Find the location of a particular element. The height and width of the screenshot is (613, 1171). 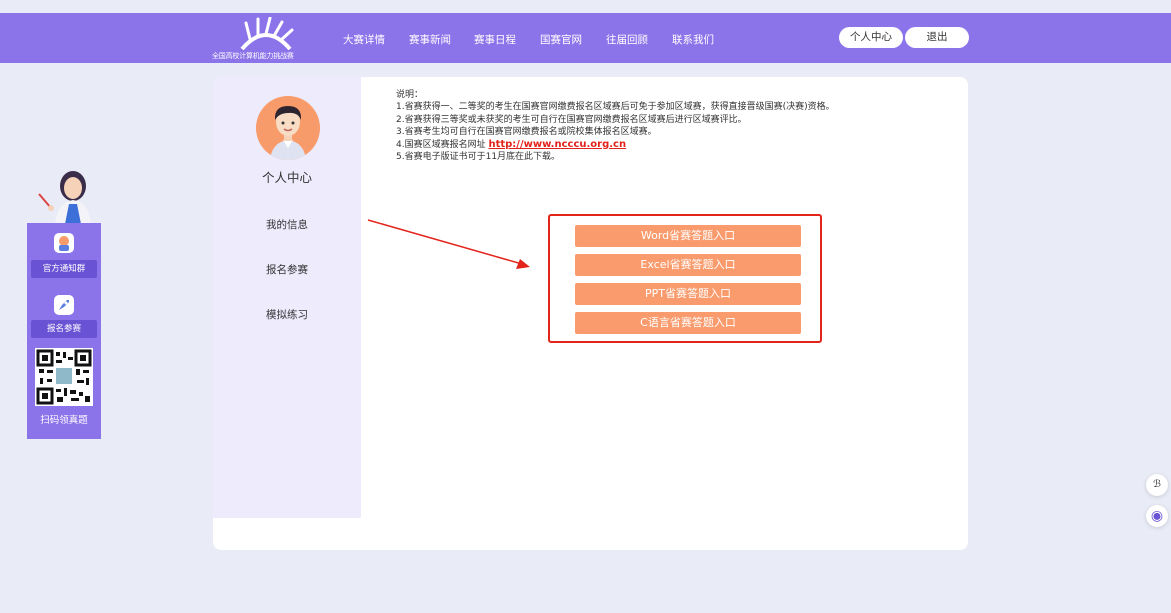

logo: 全国高校计算机能力挑战赛 is located at coordinates (267, 39).